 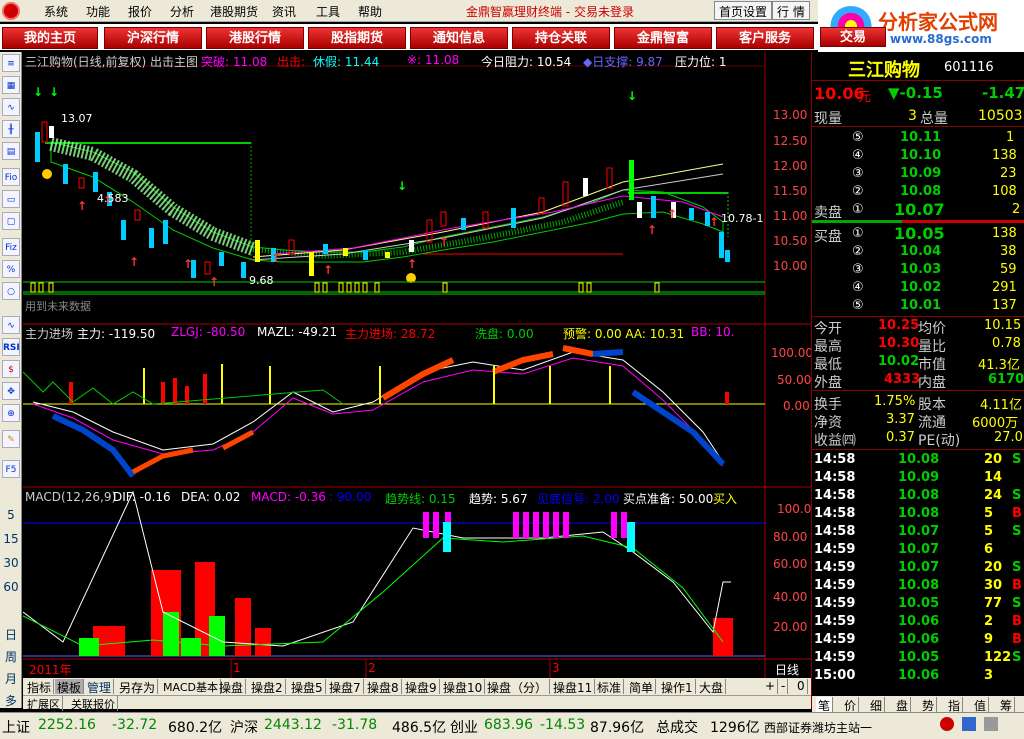 I want to click on nav-service: 客户服务, so click(x=765, y=38).